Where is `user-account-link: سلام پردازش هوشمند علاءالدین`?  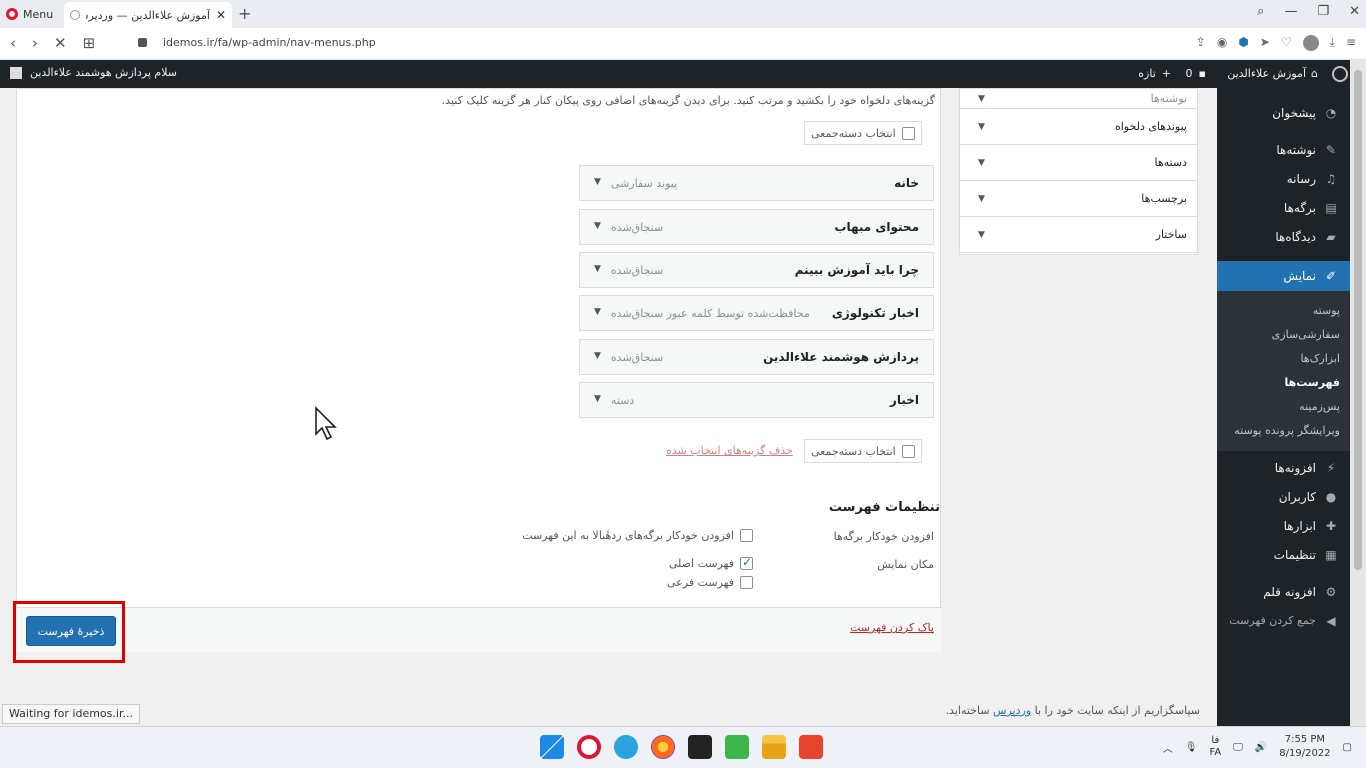 user-account-link: سلام پردازش هوشمند علاءالدین is located at coordinates (93, 72).